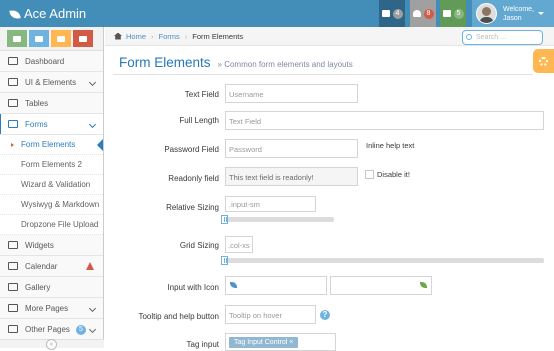  What do you see at coordinates (48, 144) in the screenshot?
I see `submenu-item-label: Form Elements` at bounding box center [48, 144].